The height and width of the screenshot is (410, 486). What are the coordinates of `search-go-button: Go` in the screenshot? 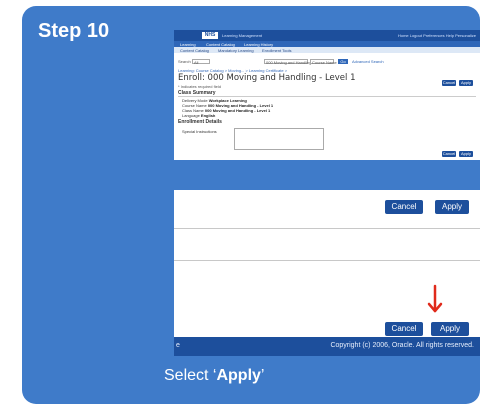 It's located at (343, 61).